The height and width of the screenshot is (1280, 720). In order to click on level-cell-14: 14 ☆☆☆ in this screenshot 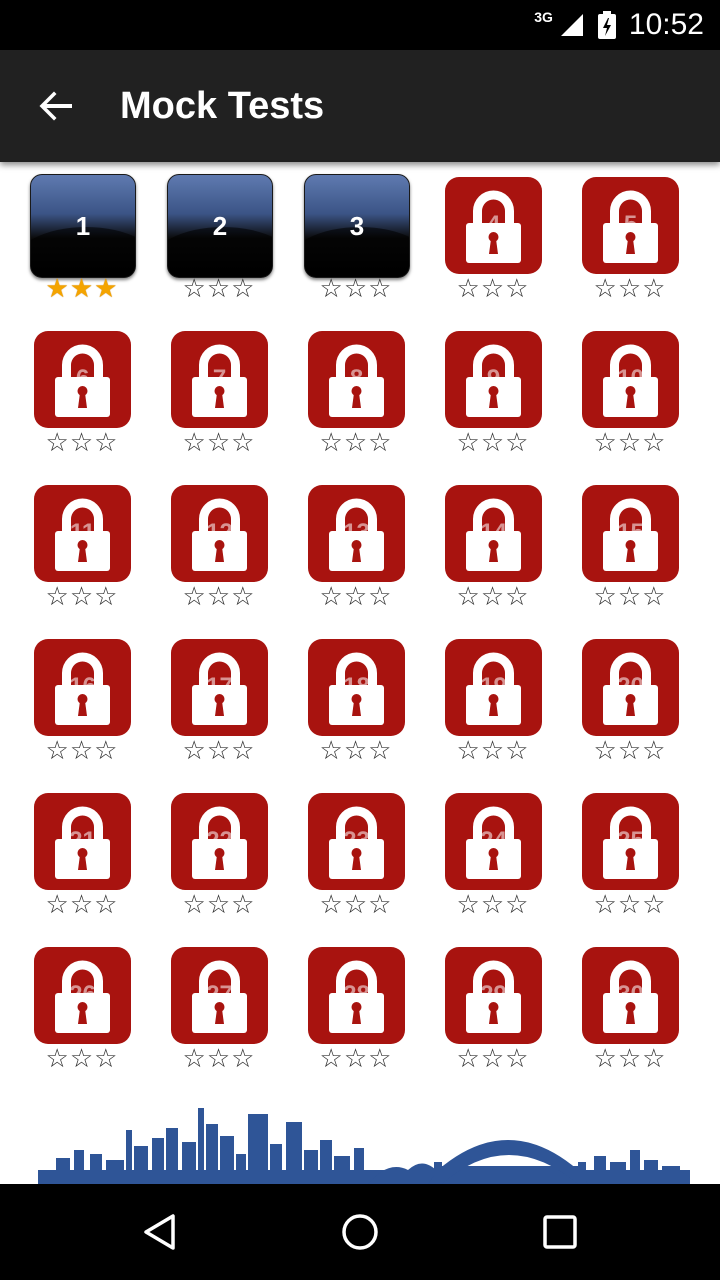, I will do `click(499, 545)`.